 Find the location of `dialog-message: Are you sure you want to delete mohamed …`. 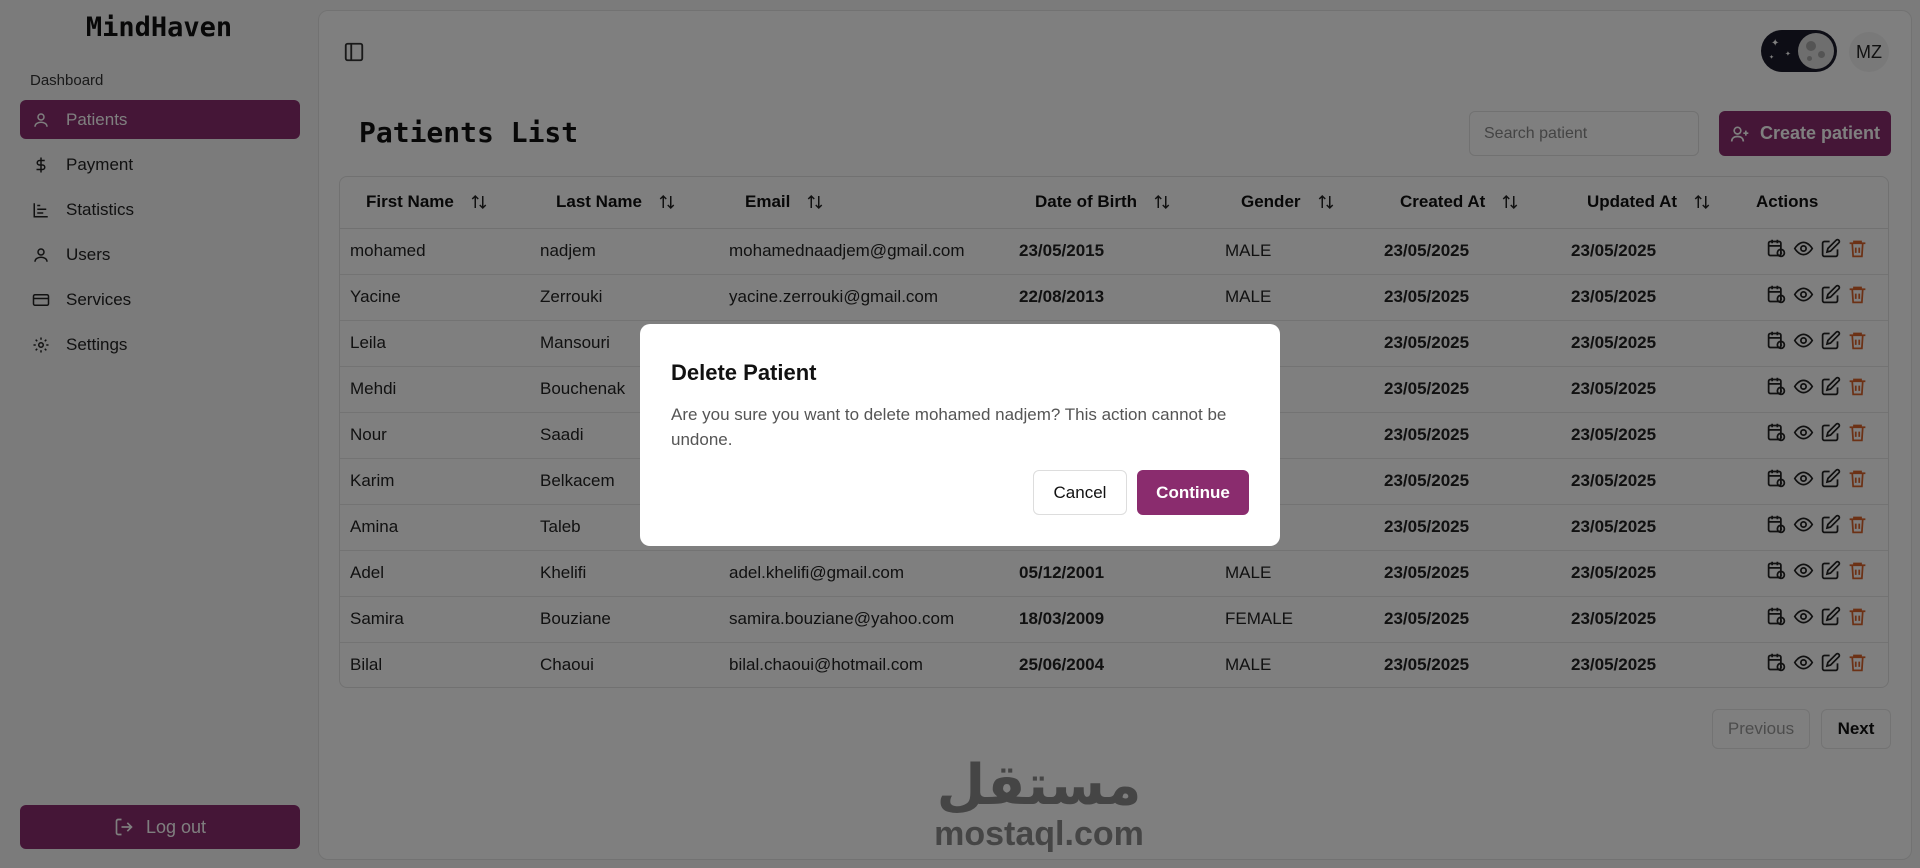

dialog-message: Are you sure you want to delete mohamed … is located at coordinates (949, 427).